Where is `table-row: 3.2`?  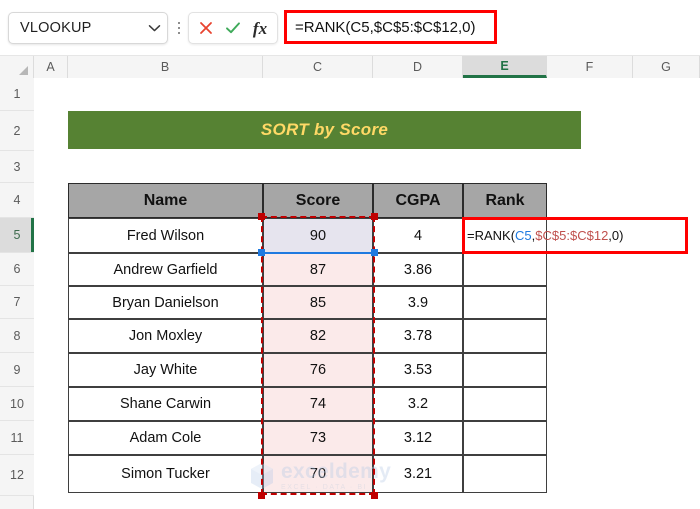 table-row: 3.2 is located at coordinates (418, 404).